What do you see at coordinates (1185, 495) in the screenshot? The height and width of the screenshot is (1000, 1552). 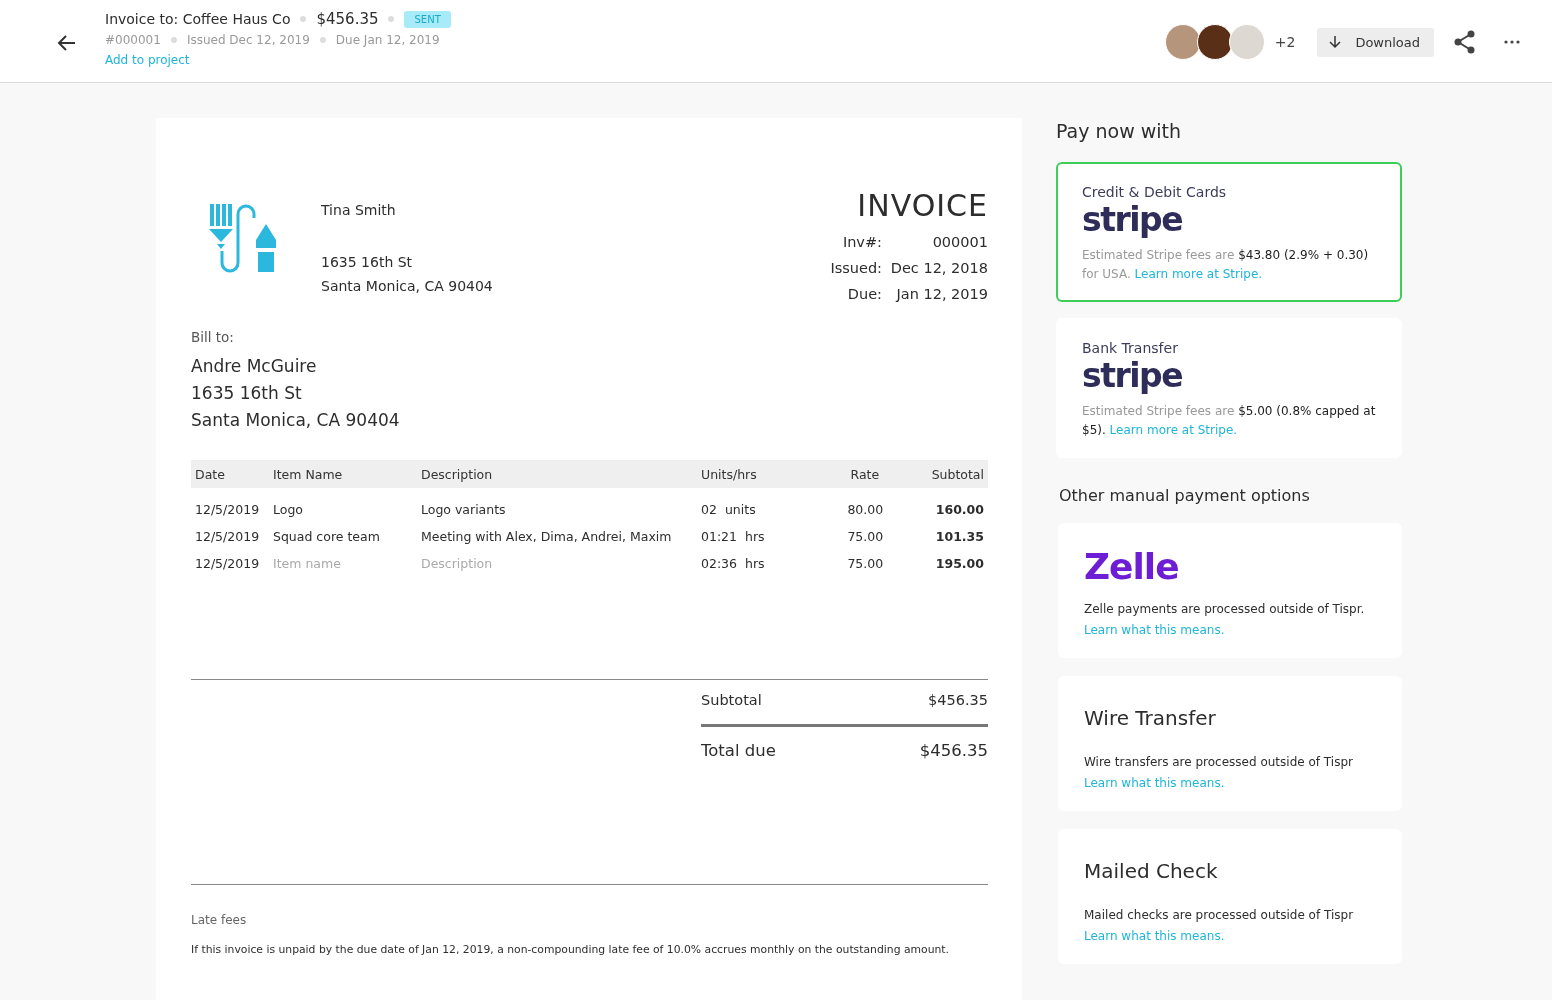 I see `manual-options-heading: Other manual payment options` at bounding box center [1185, 495].